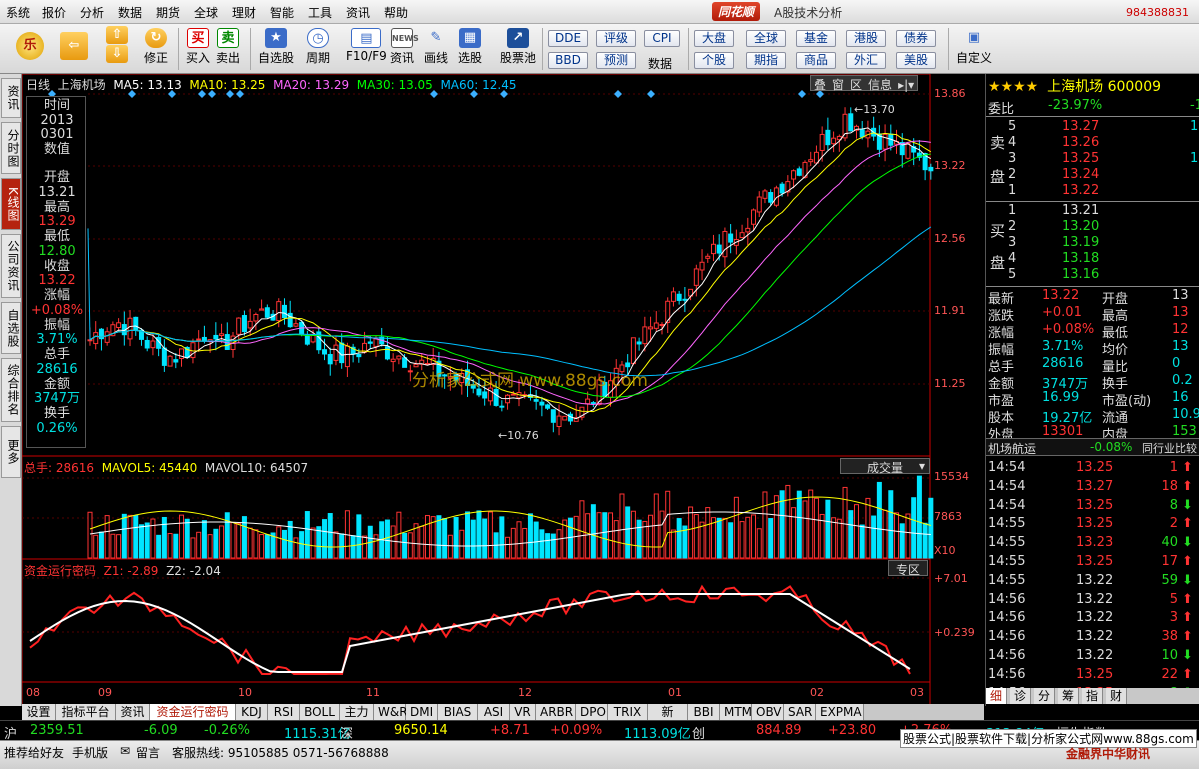 The width and height of the screenshot is (1199, 769). I want to click on menu-tools: 工具, so click(320, 12).